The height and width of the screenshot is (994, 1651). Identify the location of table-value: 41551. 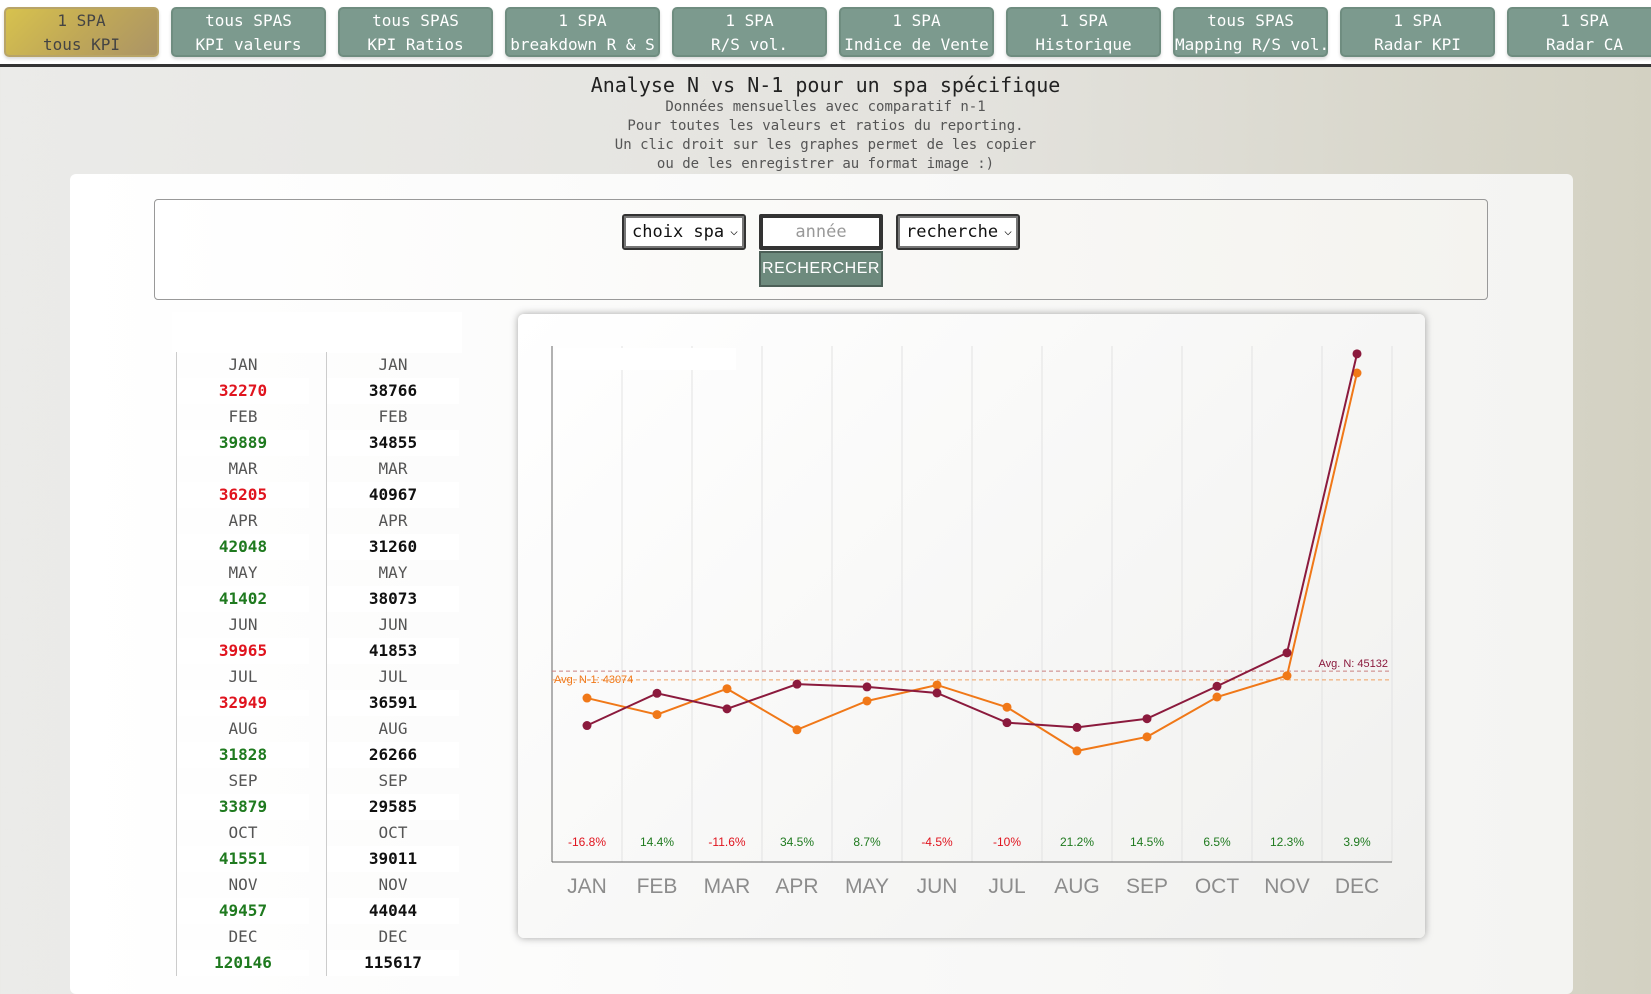
(242, 859).